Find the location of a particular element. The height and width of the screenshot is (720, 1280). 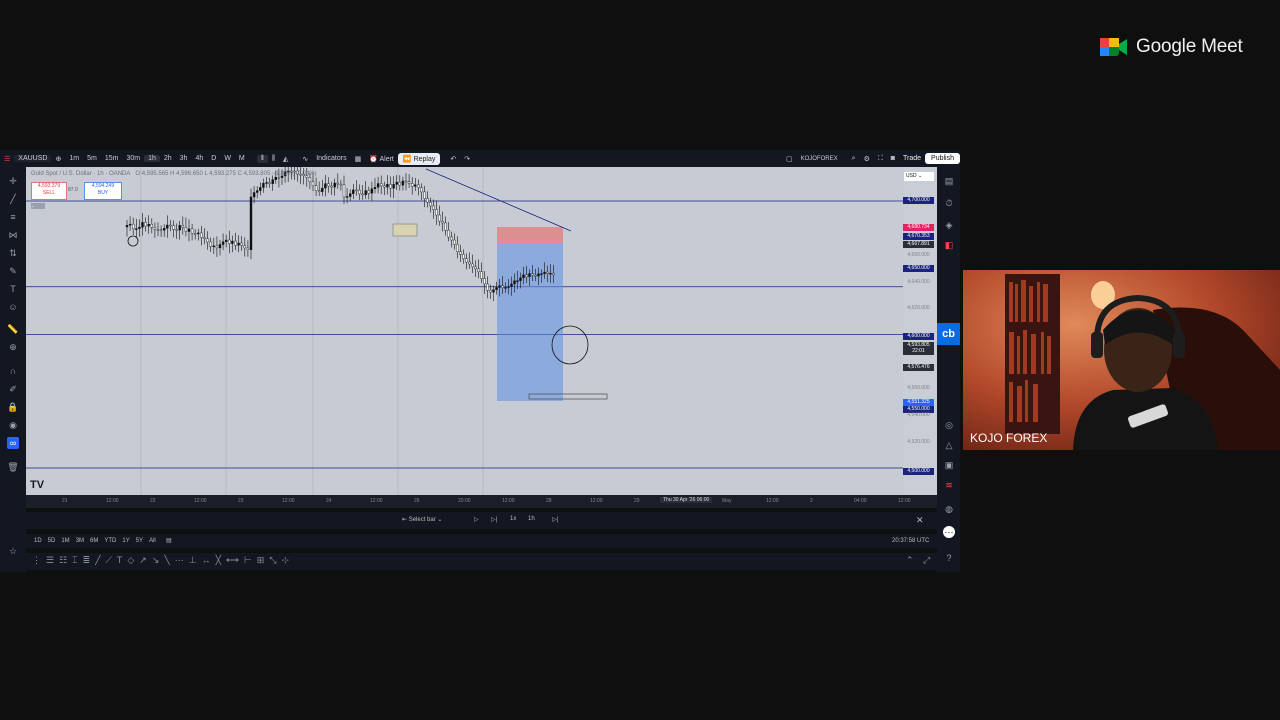

play-icon: ▷ is located at coordinates (476, 519).